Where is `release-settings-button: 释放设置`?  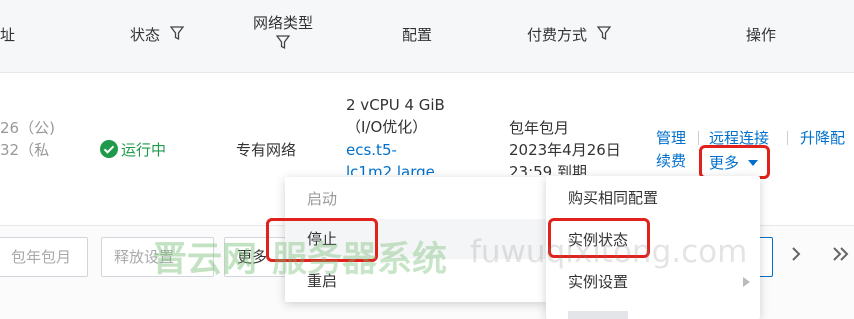
release-settings-button: 释放设置 is located at coordinates (157, 257).